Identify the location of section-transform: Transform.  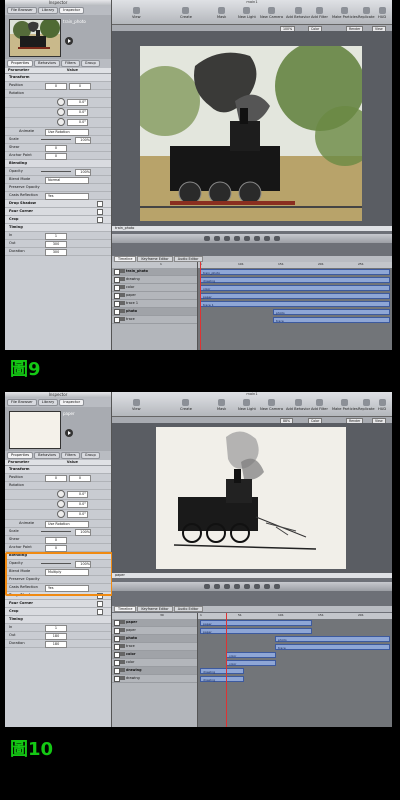
(58, 78).